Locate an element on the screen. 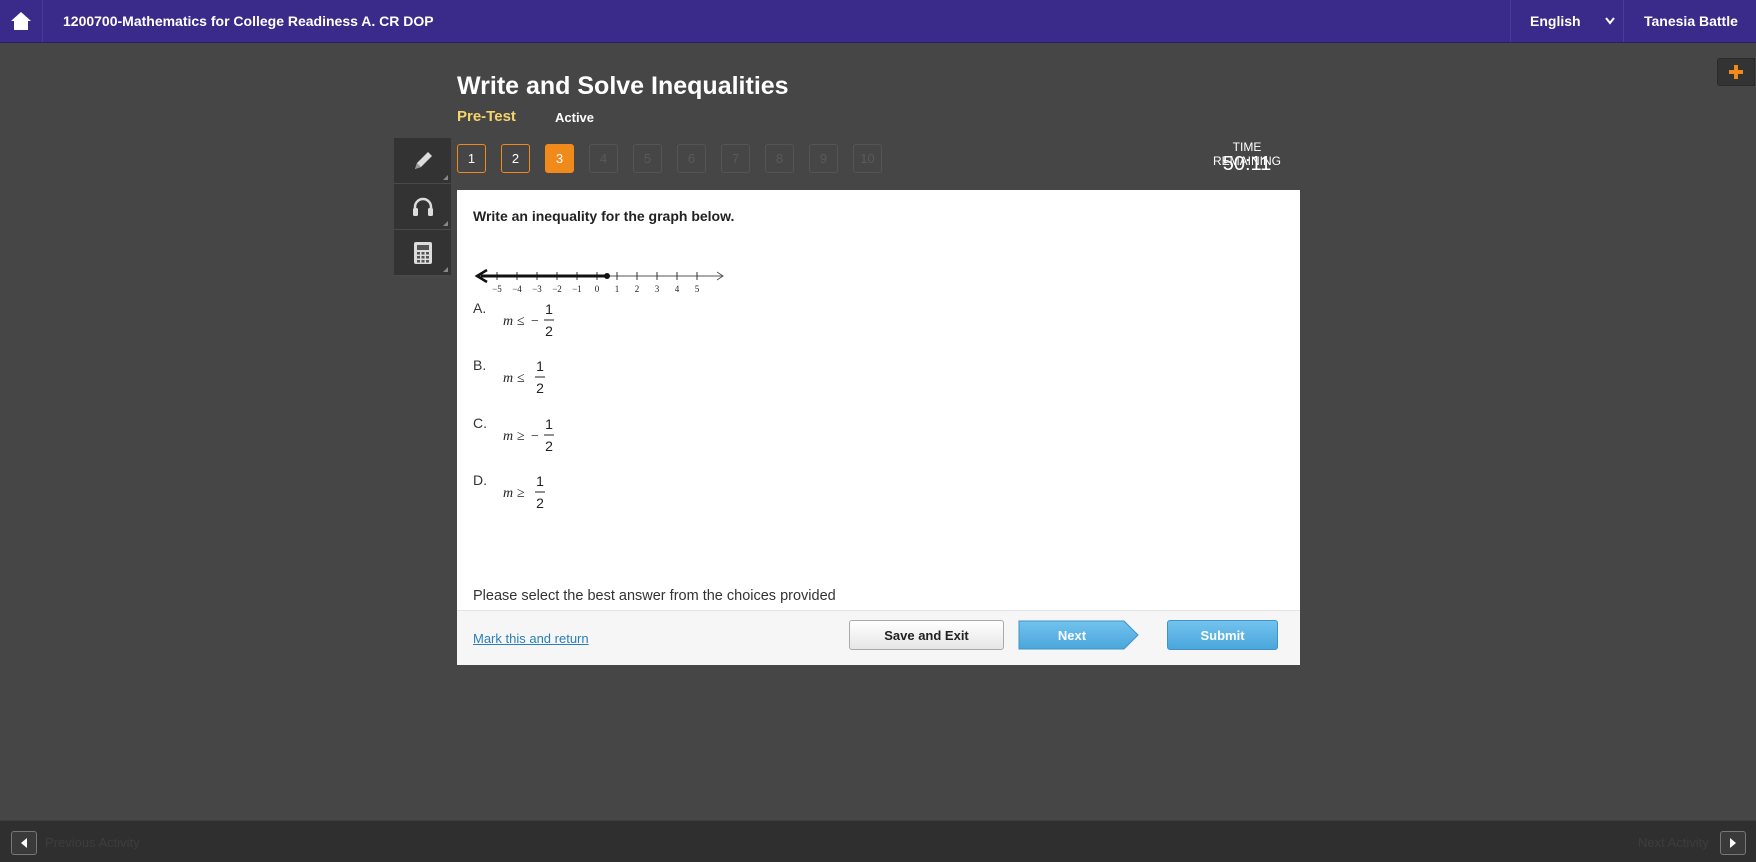  home-button is located at coordinates (21, 21).